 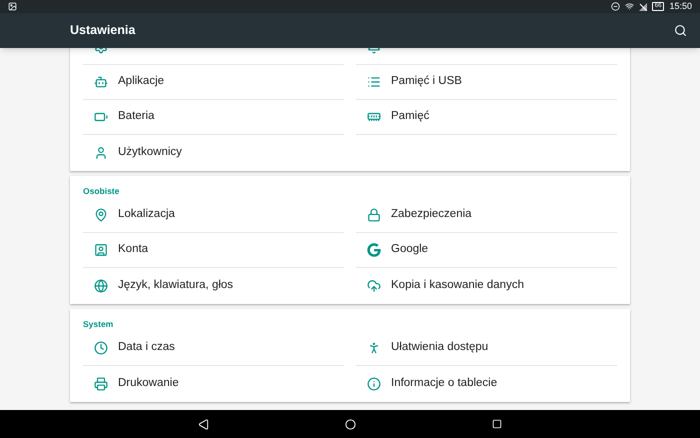 What do you see at coordinates (101, 117) in the screenshot?
I see `battery-icon` at bounding box center [101, 117].